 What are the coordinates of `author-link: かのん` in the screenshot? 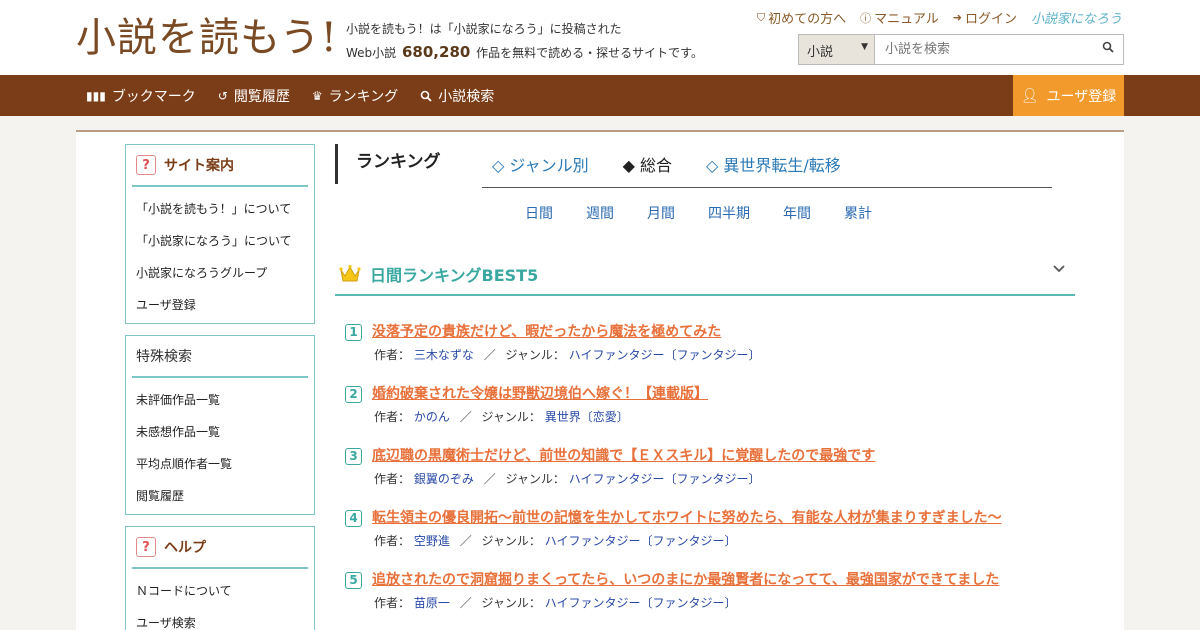 It's located at (432, 417).